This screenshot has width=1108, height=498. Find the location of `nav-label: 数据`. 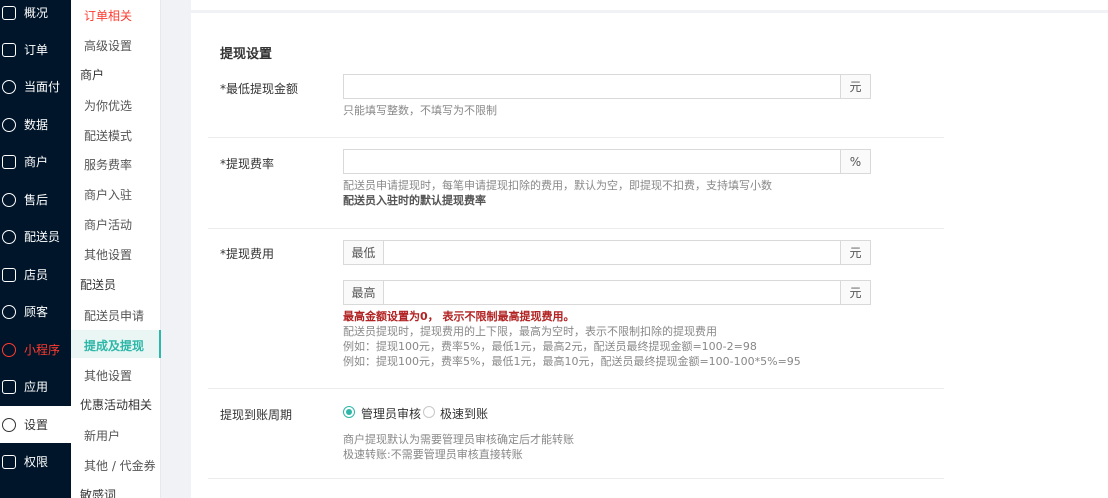

nav-label: 数据 is located at coordinates (36, 125).